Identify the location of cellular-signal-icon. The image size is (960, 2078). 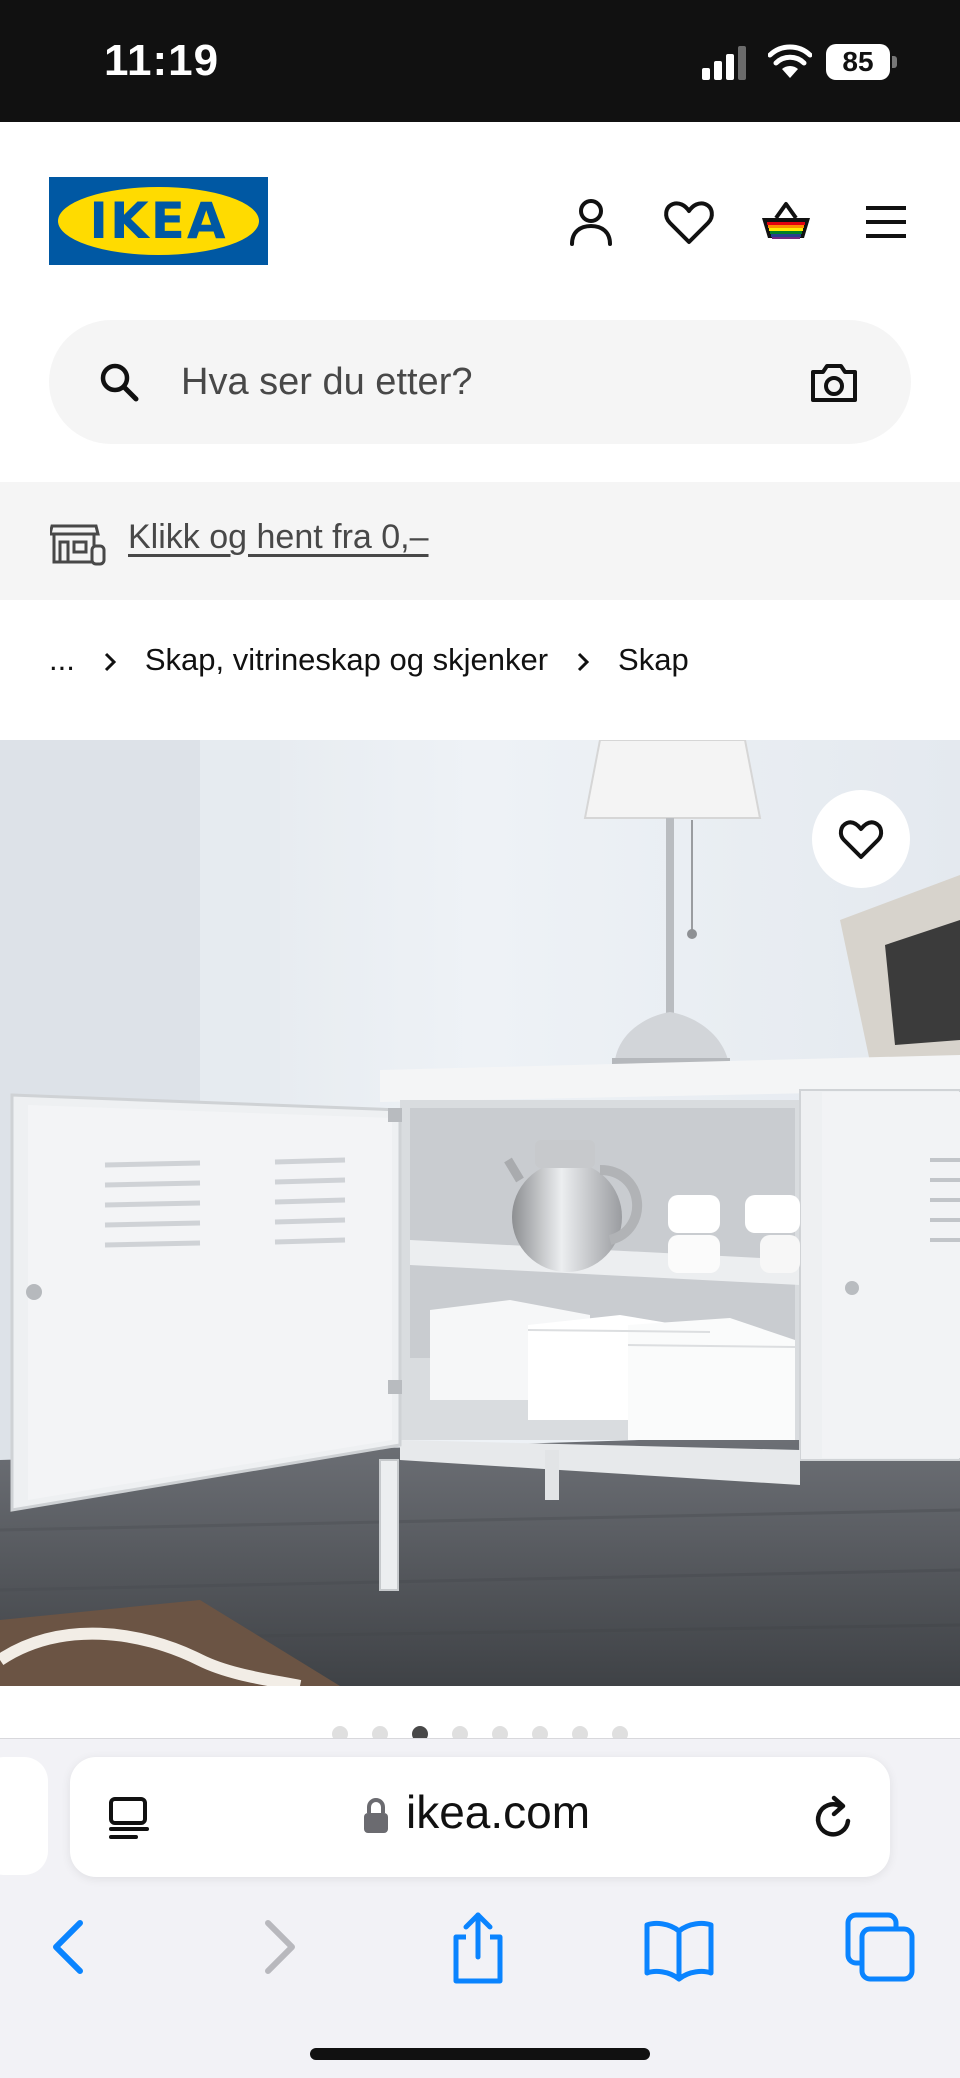
(724, 63).